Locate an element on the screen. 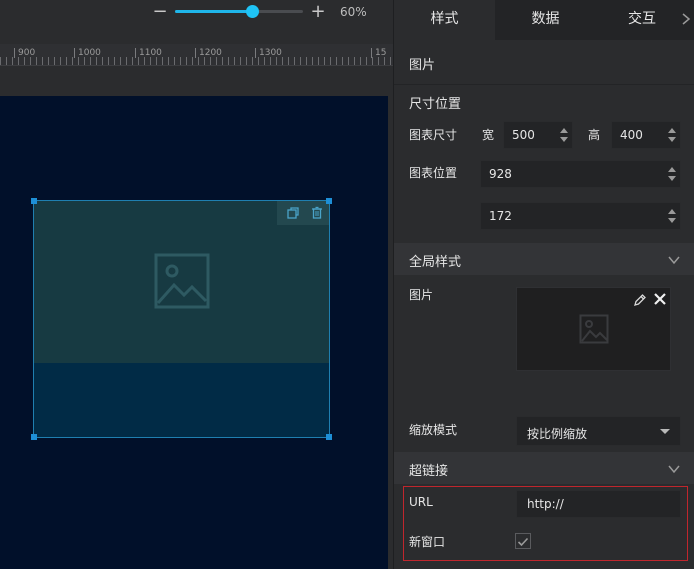  new-window-checkbox is located at coordinates (523, 541).